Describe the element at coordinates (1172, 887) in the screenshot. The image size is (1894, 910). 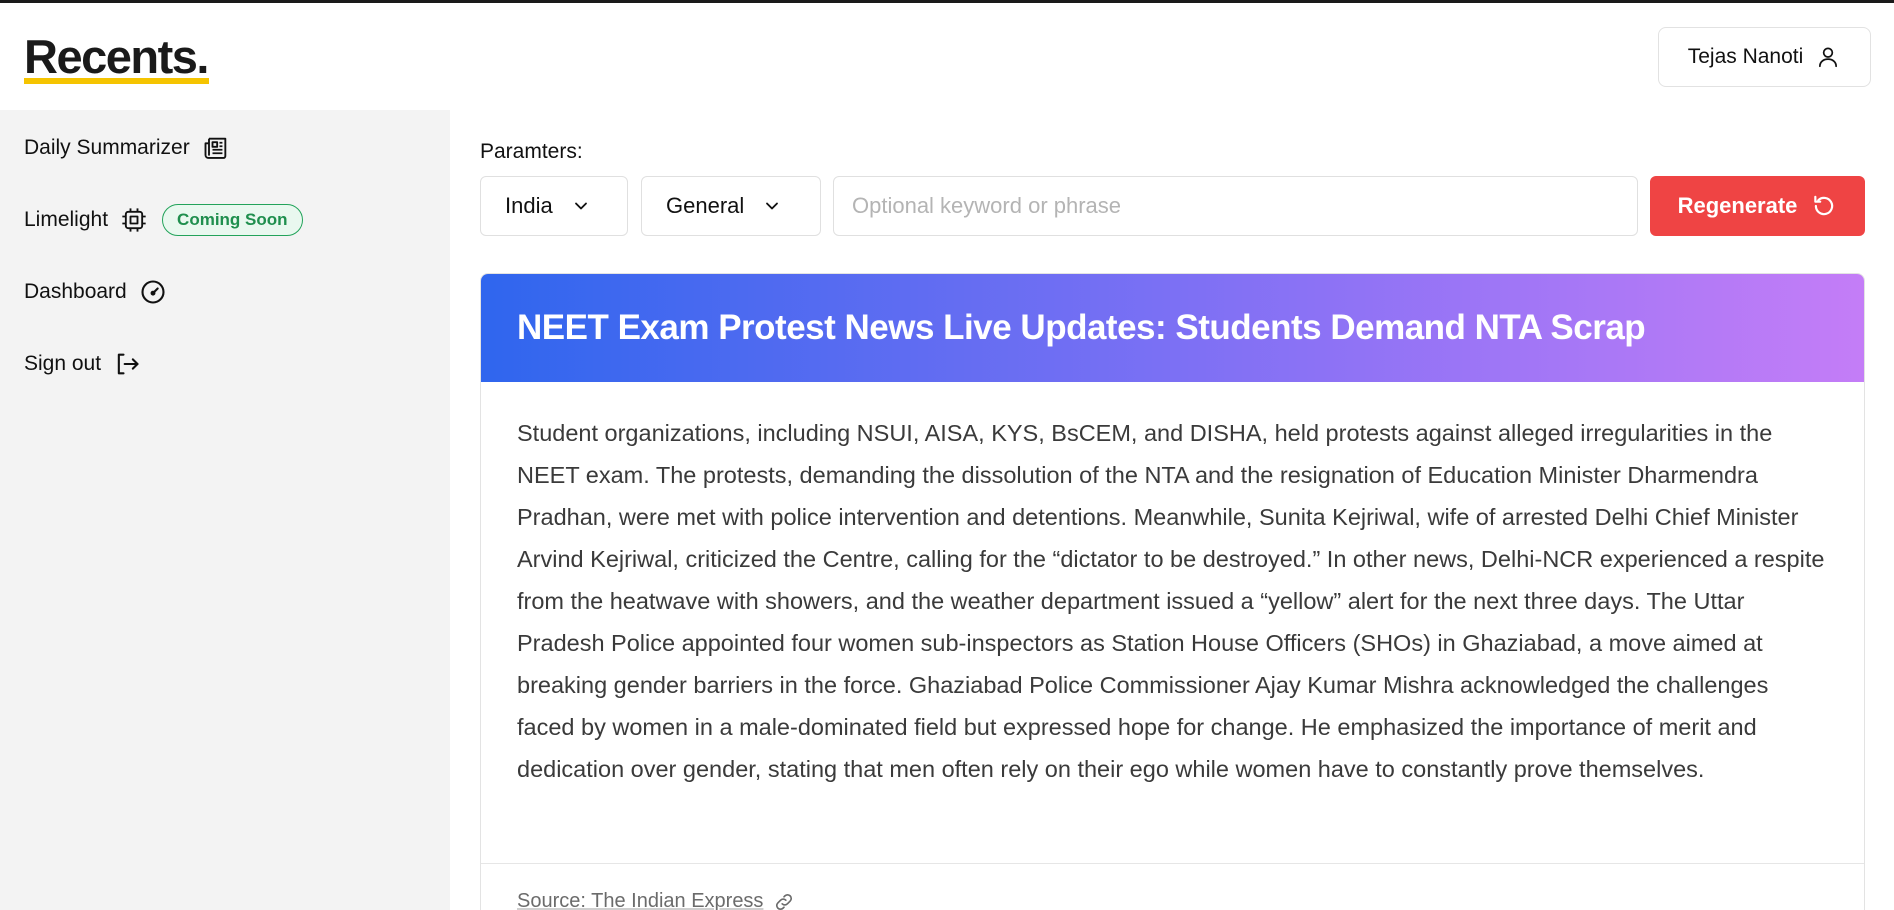
I see `article-source-link: Source: The Indian Express` at that location.